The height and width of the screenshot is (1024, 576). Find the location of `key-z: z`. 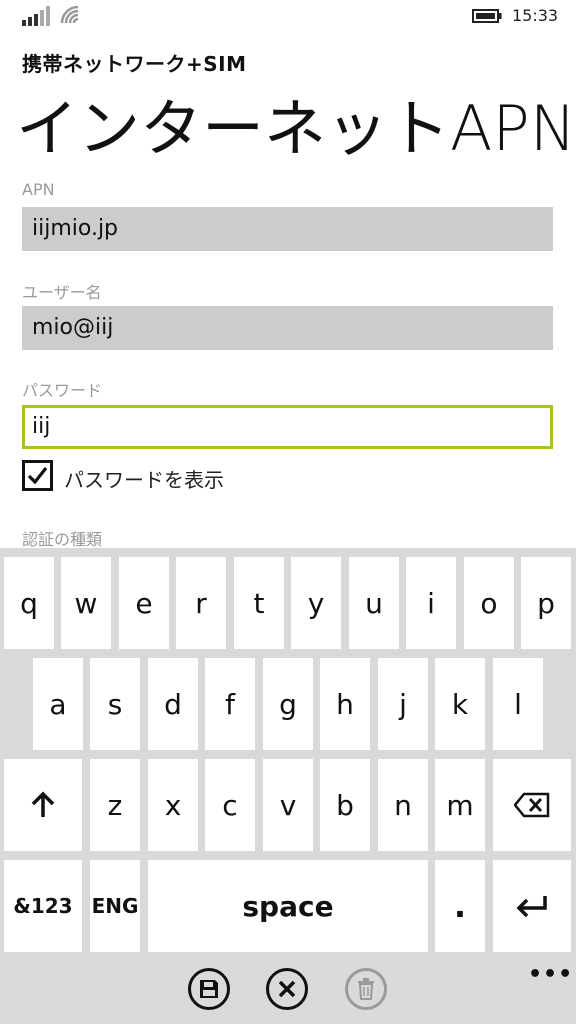

key-z: z is located at coordinates (115, 805).